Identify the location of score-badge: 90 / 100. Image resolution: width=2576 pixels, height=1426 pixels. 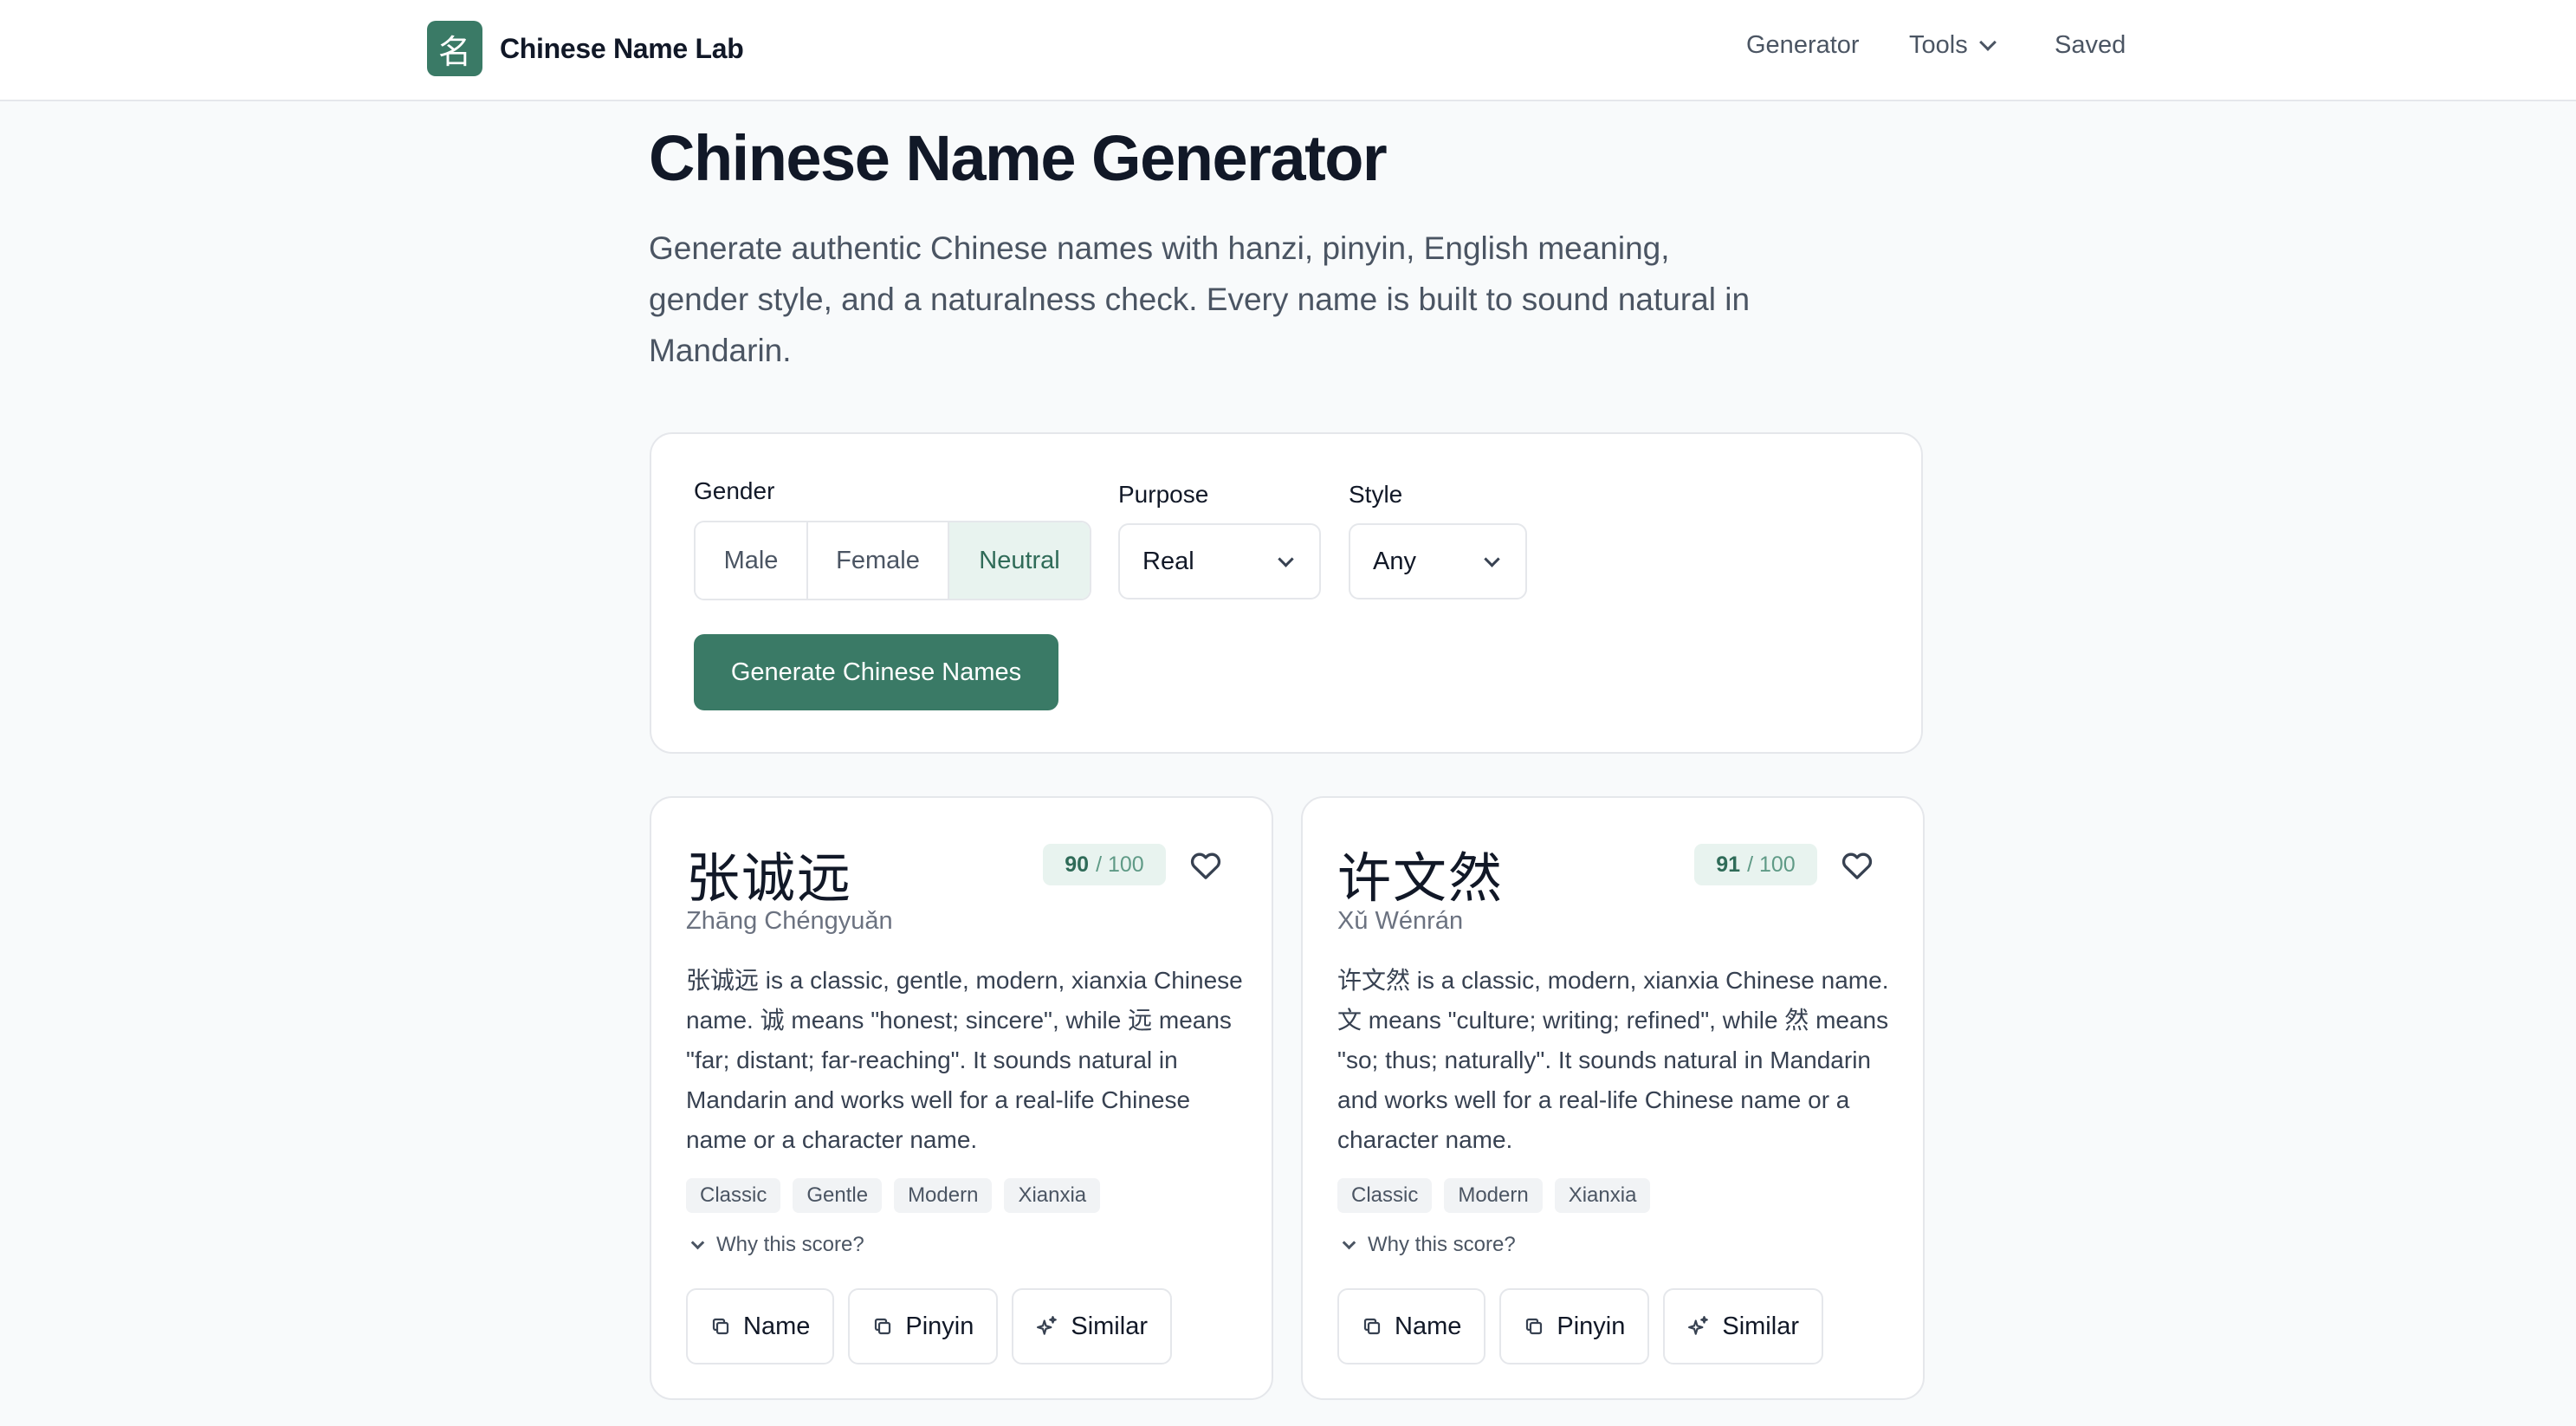
(1104, 864).